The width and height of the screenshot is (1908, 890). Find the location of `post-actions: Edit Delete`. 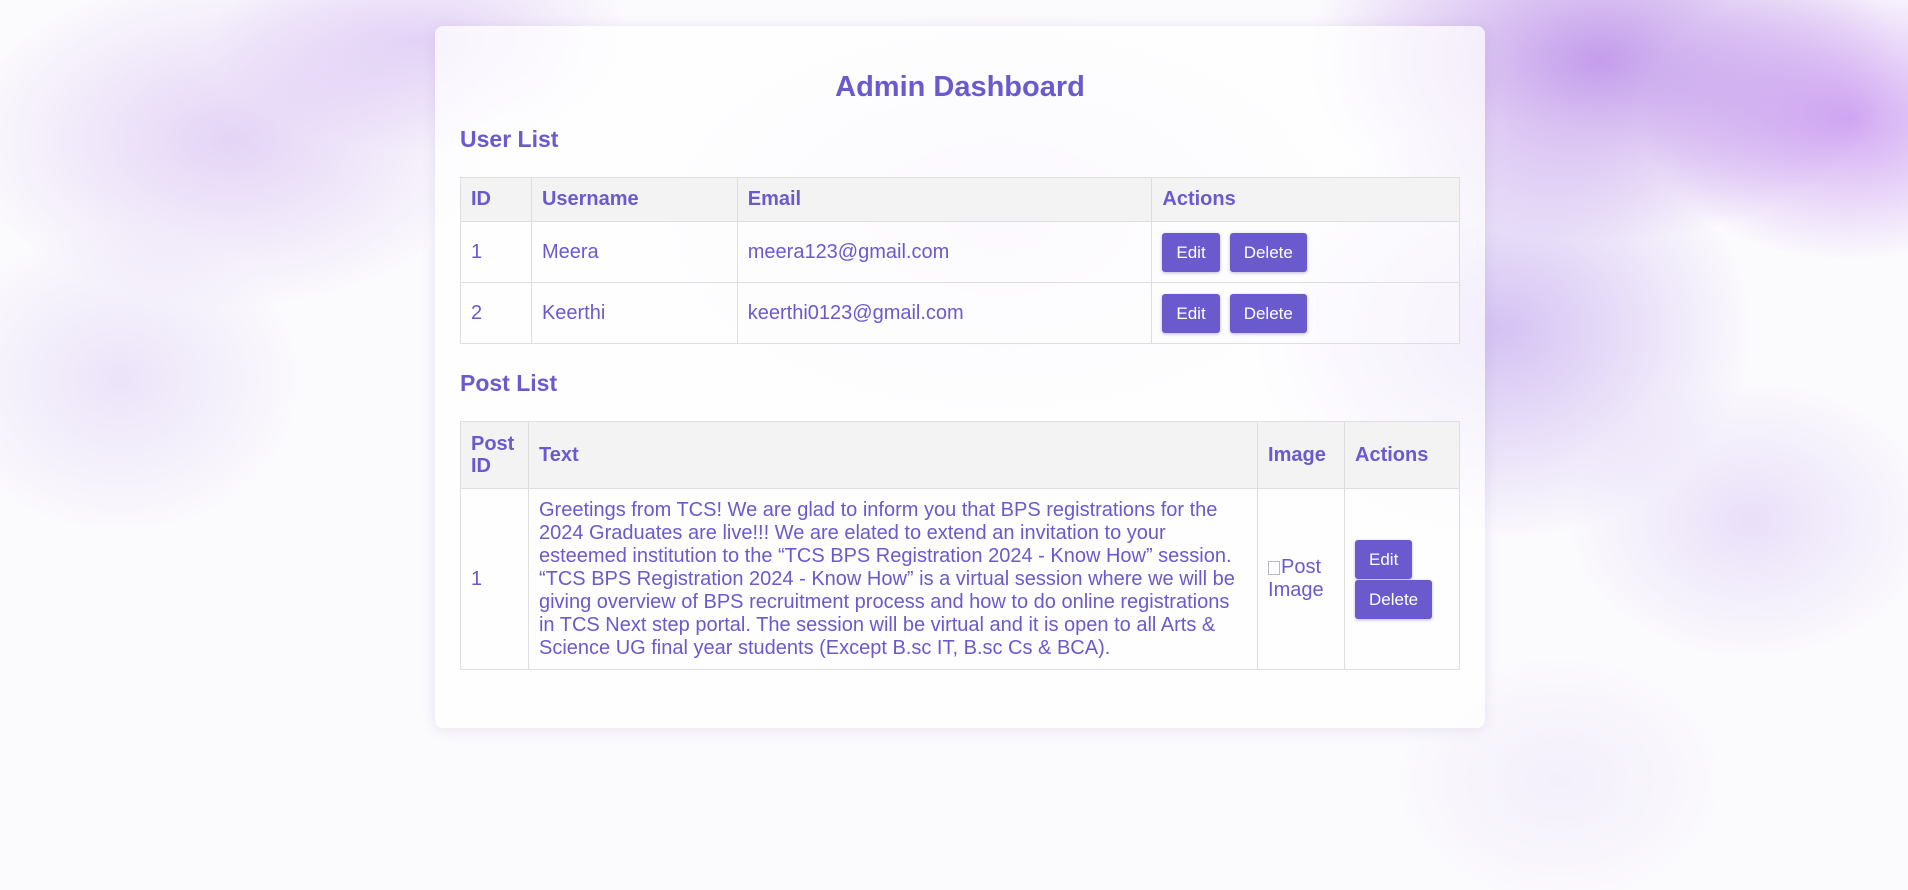

post-actions: Edit Delete is located at coordinates (1402, 579).